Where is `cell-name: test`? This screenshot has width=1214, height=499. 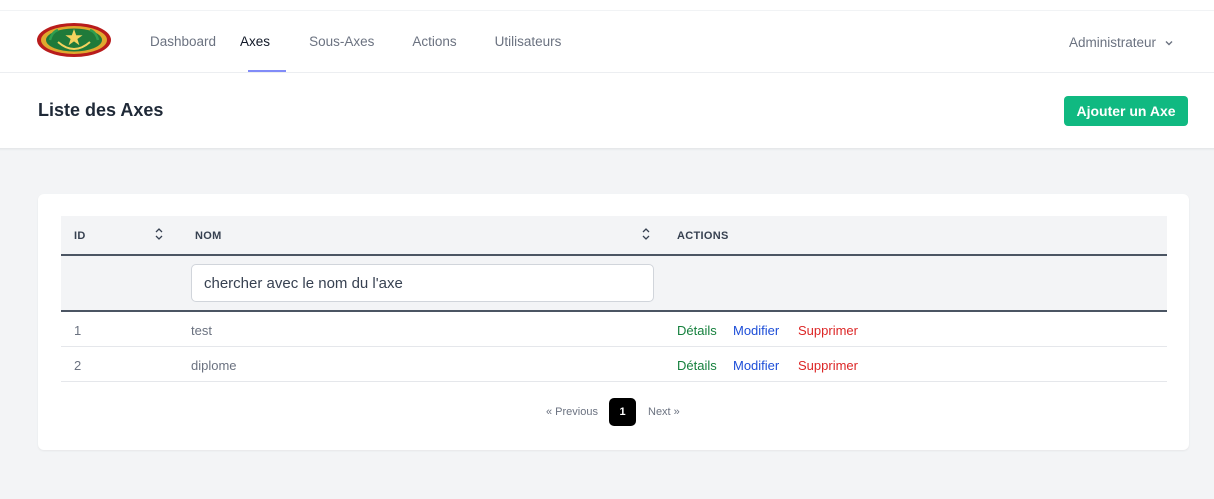
cell-name: test is located at coordinates (201, 330).